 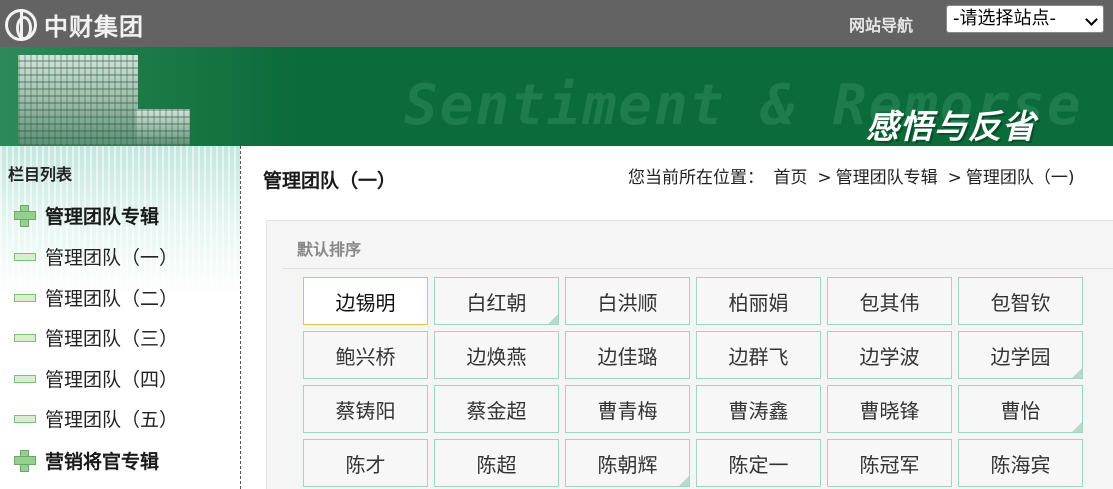 I want to click on breadcrumb-current: 管理团队（一), so click(x=1020, y=178).